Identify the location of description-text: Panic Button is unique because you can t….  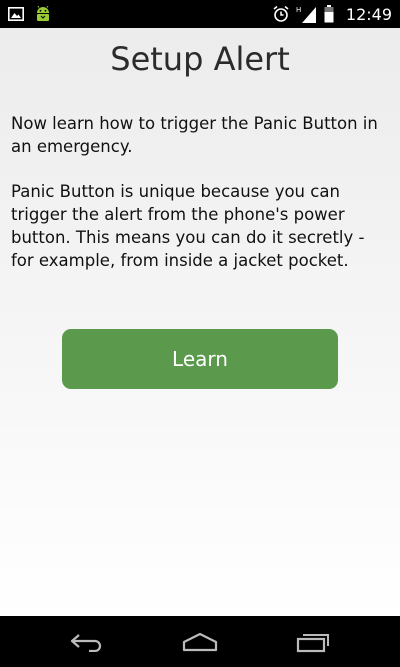
(188, 226).